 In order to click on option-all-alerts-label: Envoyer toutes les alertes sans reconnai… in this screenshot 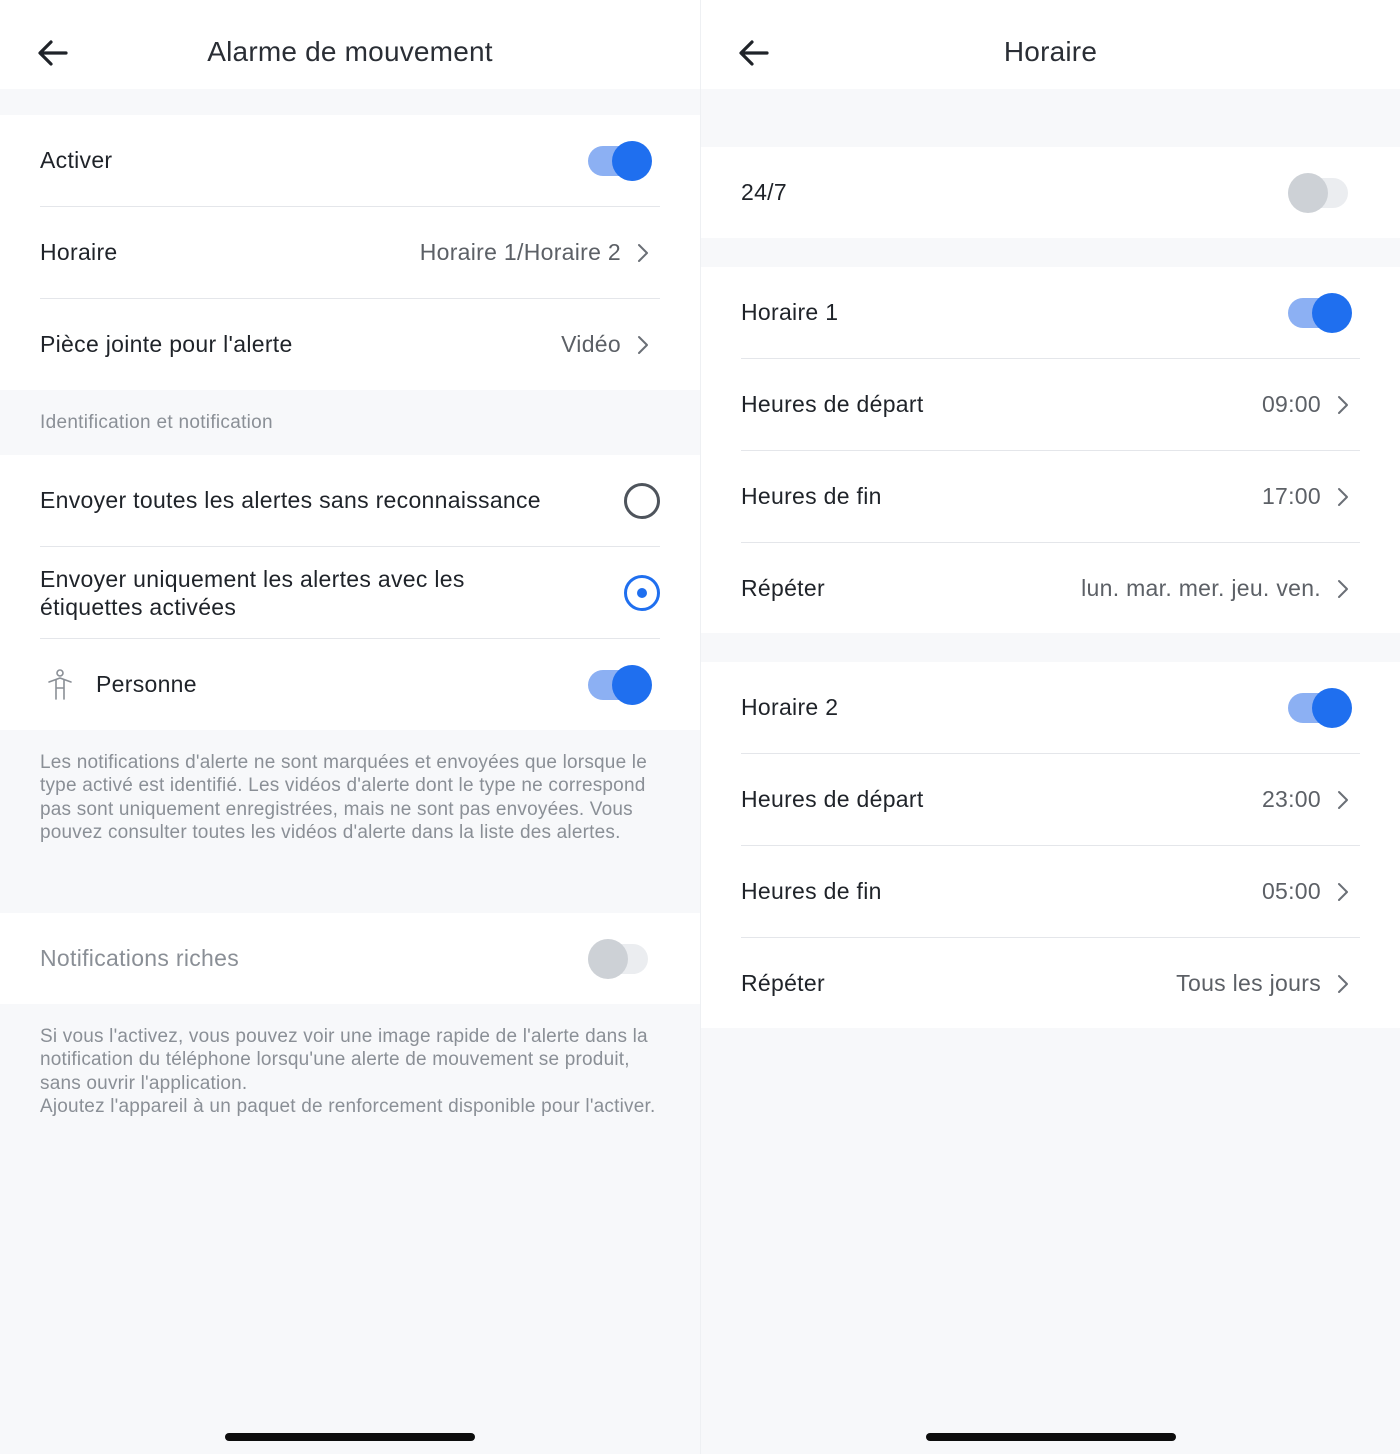, I will do `click(290, 500)`.